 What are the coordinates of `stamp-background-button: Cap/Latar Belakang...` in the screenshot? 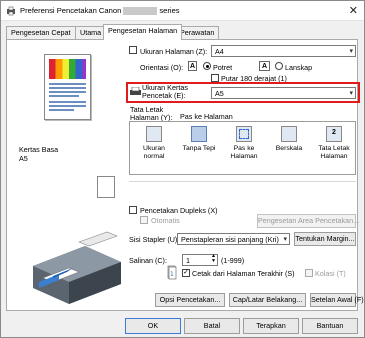 It's located at (267, 300).